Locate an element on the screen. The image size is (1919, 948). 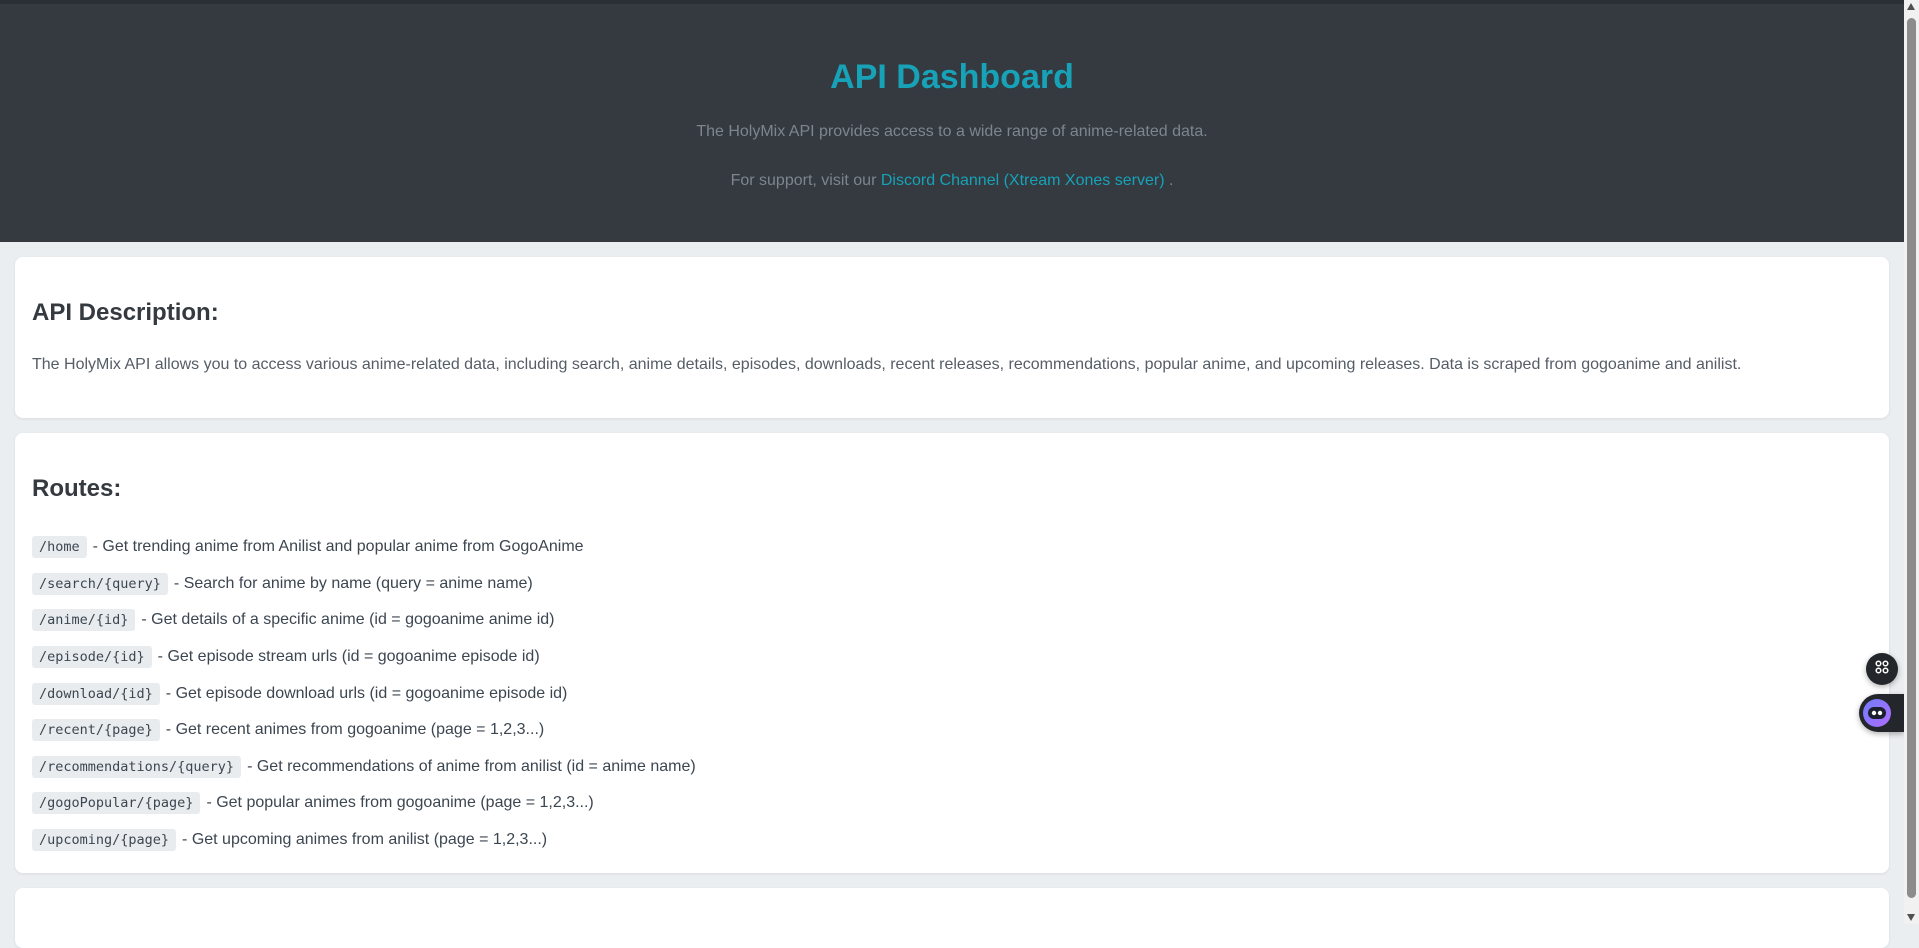
vertical-scrollbar is located at coordinates (1911, 462).